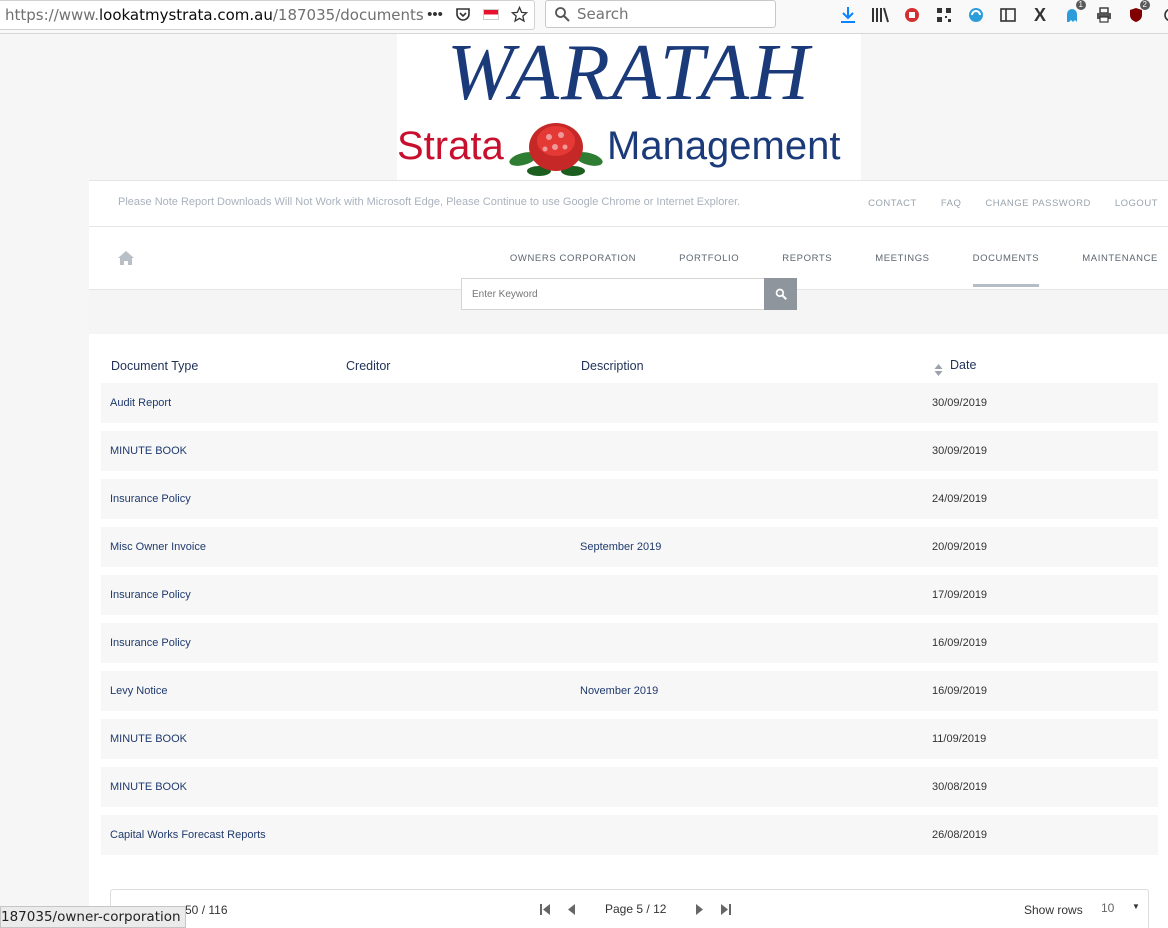  Describe the element at coordinates (603, 14) in the screenshot. I see `search-placeholder: Search` at that location.